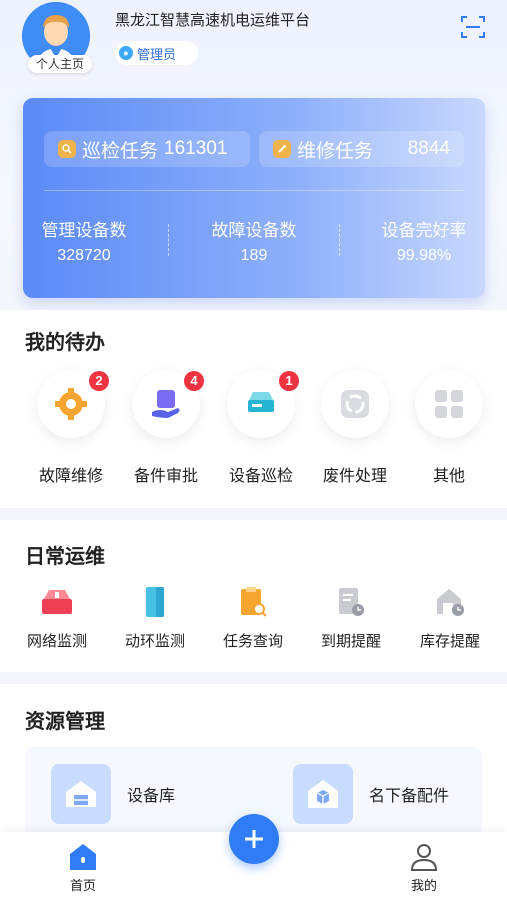  I want to click on cabinet-icon, so click(155, 602).